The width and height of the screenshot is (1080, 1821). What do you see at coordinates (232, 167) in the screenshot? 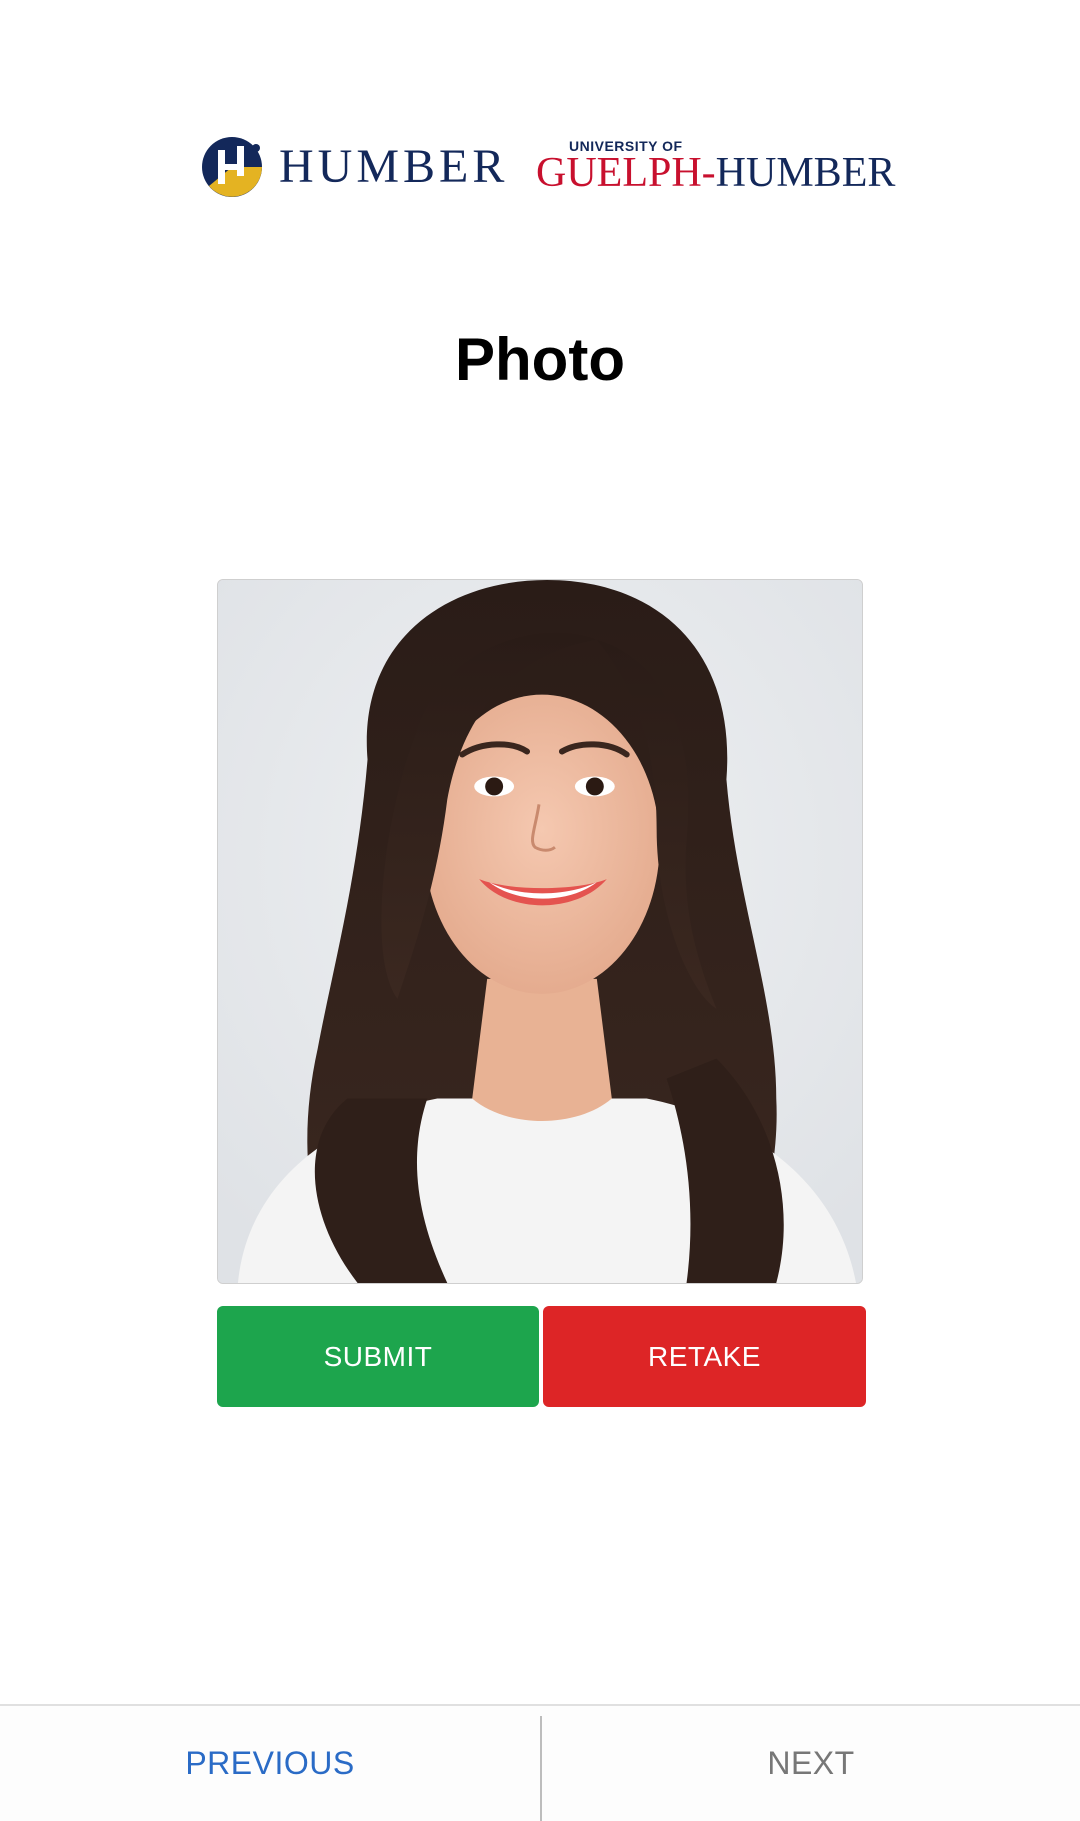
I see `humber-logo-mark-icon` at bounding box center [232, 167].